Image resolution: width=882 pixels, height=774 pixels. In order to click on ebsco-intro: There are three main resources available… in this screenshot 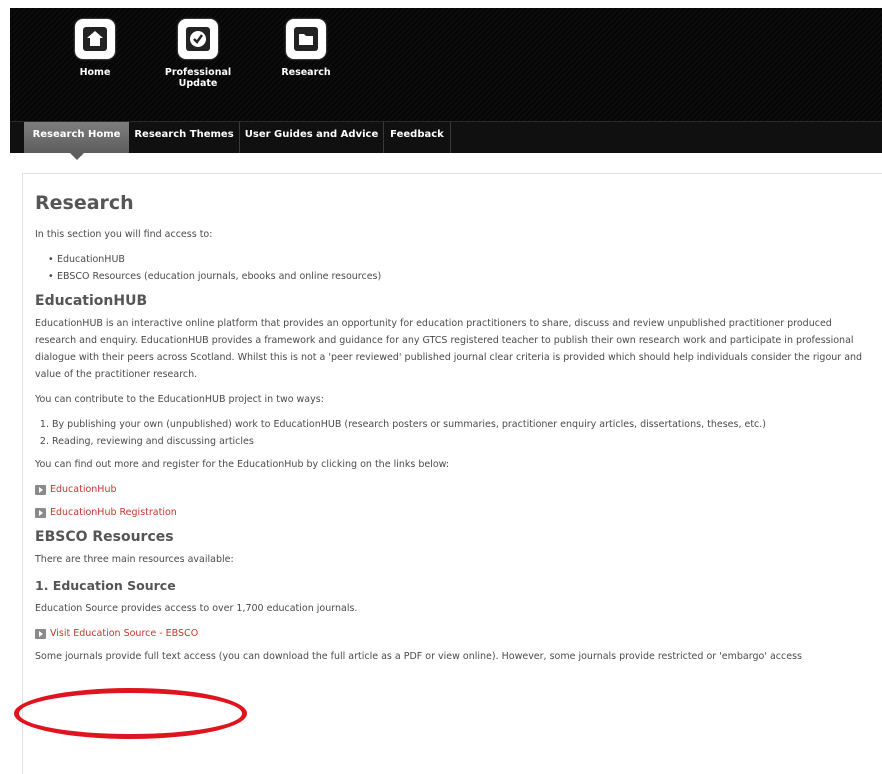, I will do `click(134, 559)`.